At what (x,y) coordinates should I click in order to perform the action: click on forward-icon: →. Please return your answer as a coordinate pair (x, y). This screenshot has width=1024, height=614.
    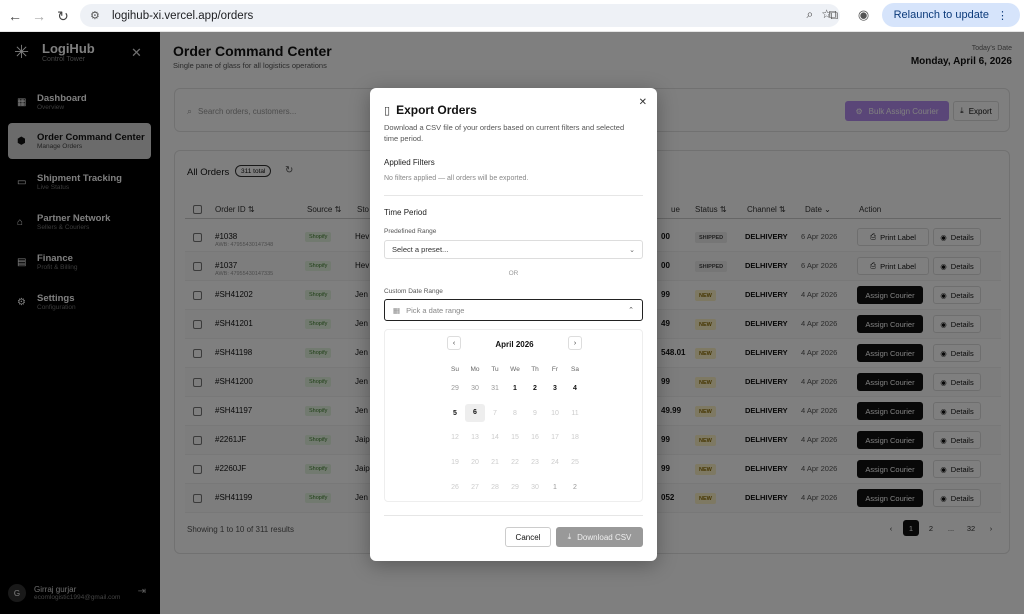
    Looking at the image, I should click on (39, 16).